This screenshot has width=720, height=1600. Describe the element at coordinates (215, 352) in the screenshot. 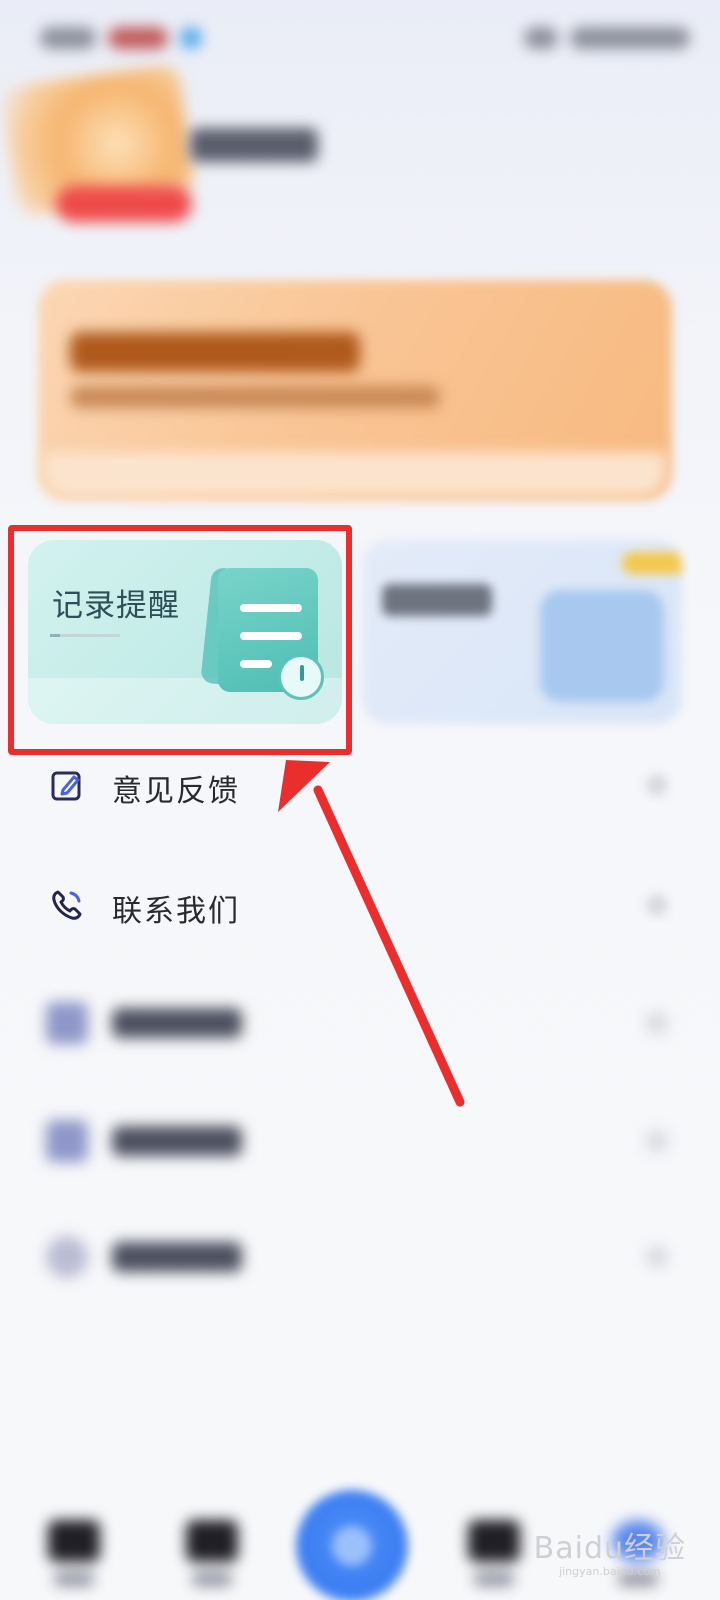

I see `vip-banner-title` at that location.